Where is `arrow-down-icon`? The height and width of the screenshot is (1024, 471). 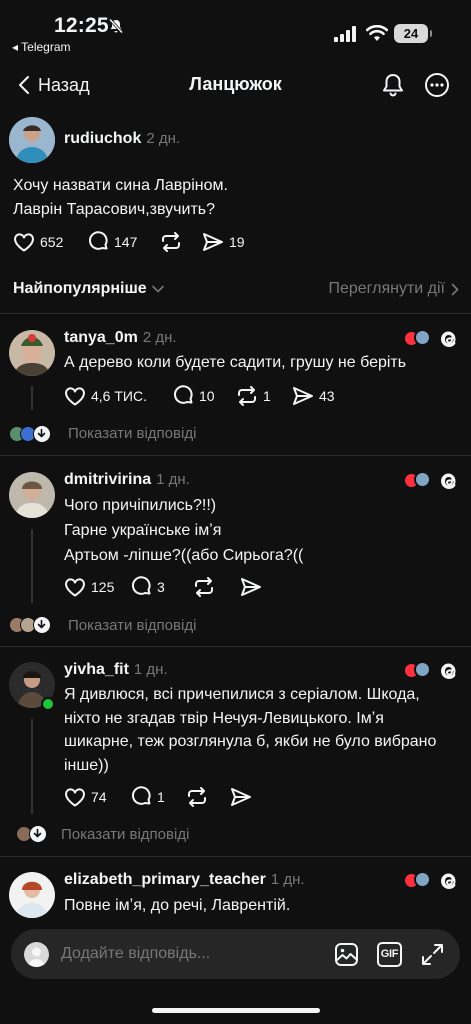 arrow-down-icon is located at coordinates (37, 833).